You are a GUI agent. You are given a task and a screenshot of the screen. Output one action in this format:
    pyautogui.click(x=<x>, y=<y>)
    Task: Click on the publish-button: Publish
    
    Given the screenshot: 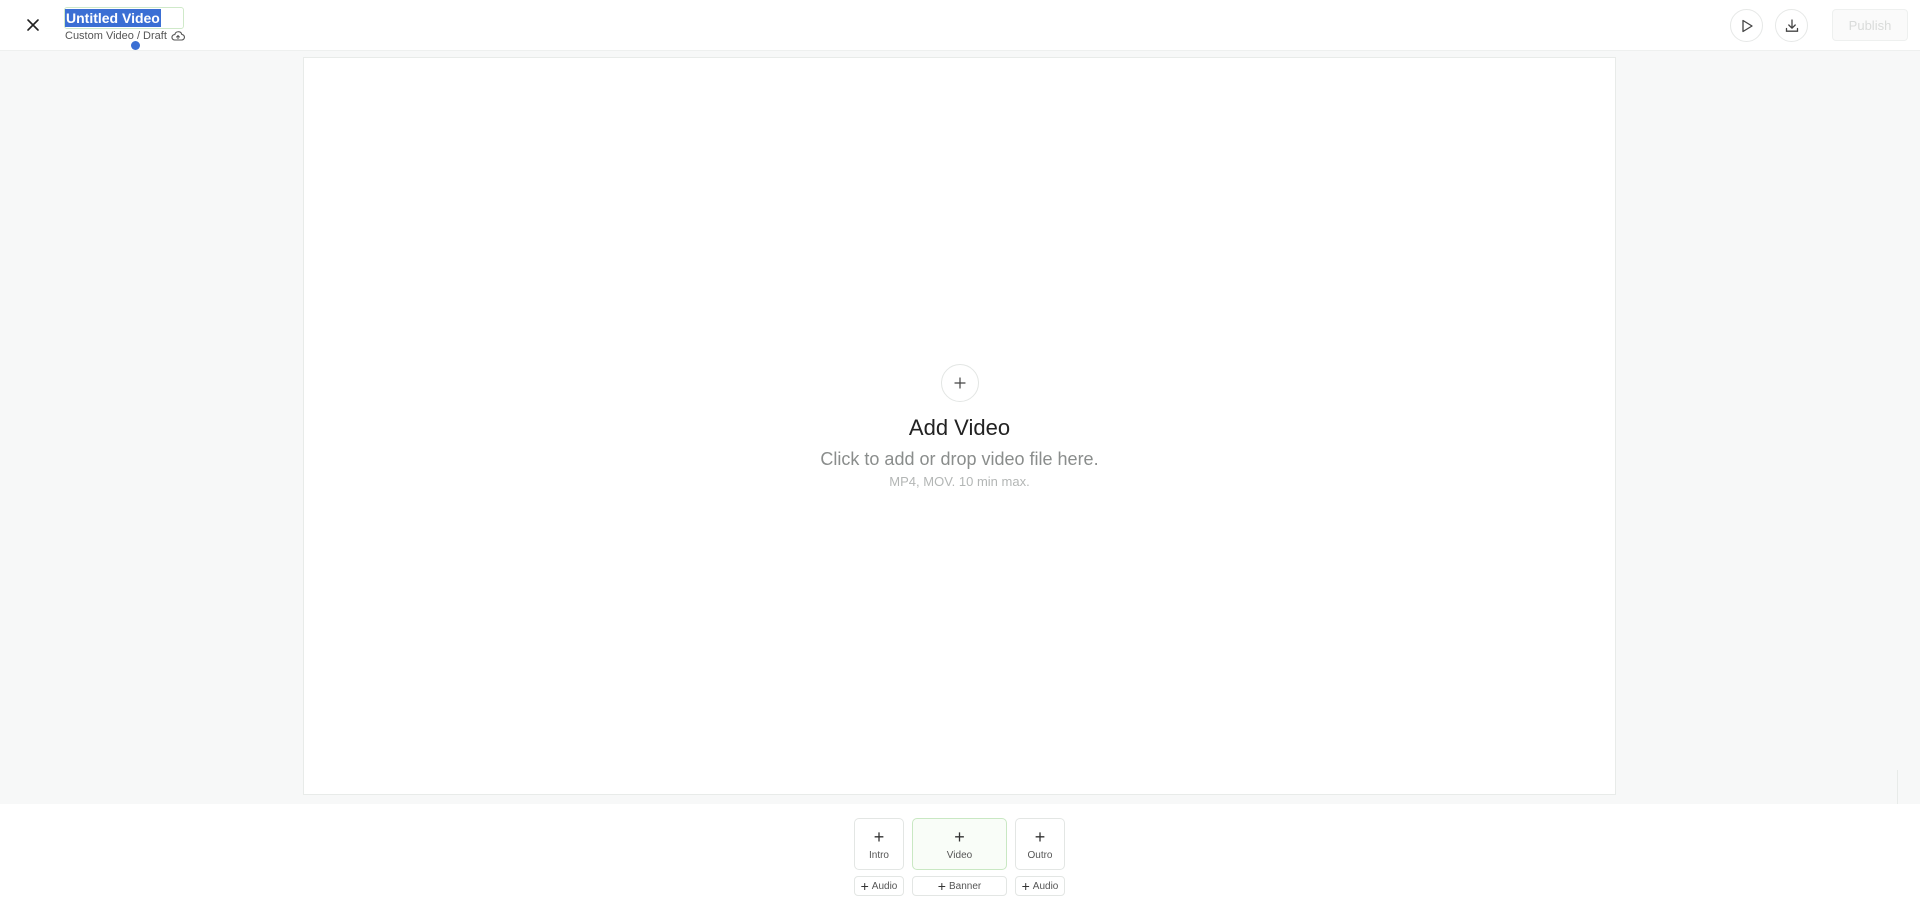 What is the action you would take?
    pyautogui.click(x=1870, y=25)
    